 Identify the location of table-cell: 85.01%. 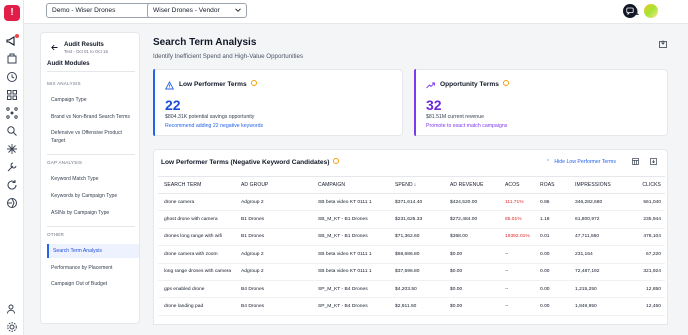
(516, 219).